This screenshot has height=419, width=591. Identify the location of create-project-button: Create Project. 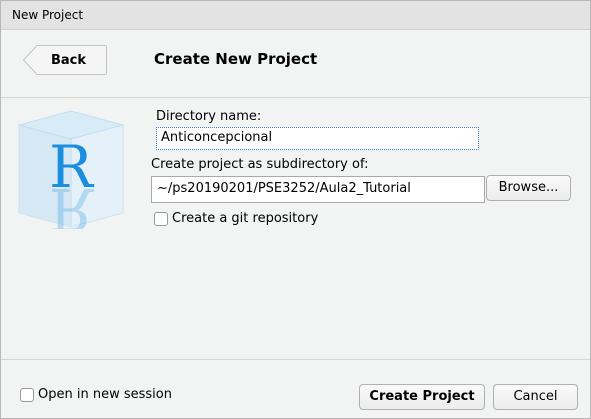
(422, 397).